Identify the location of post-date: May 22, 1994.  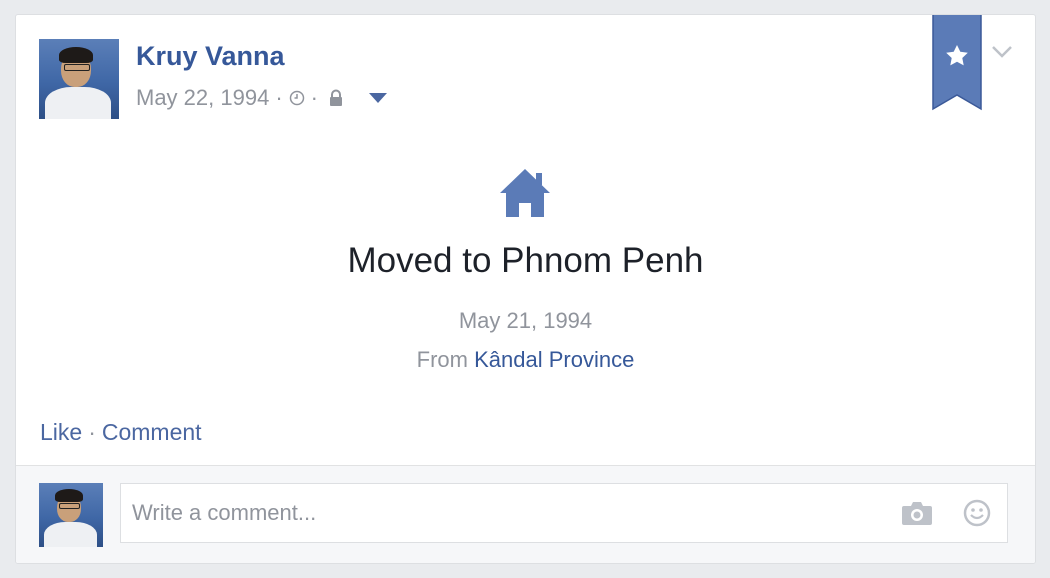
(202, 98).